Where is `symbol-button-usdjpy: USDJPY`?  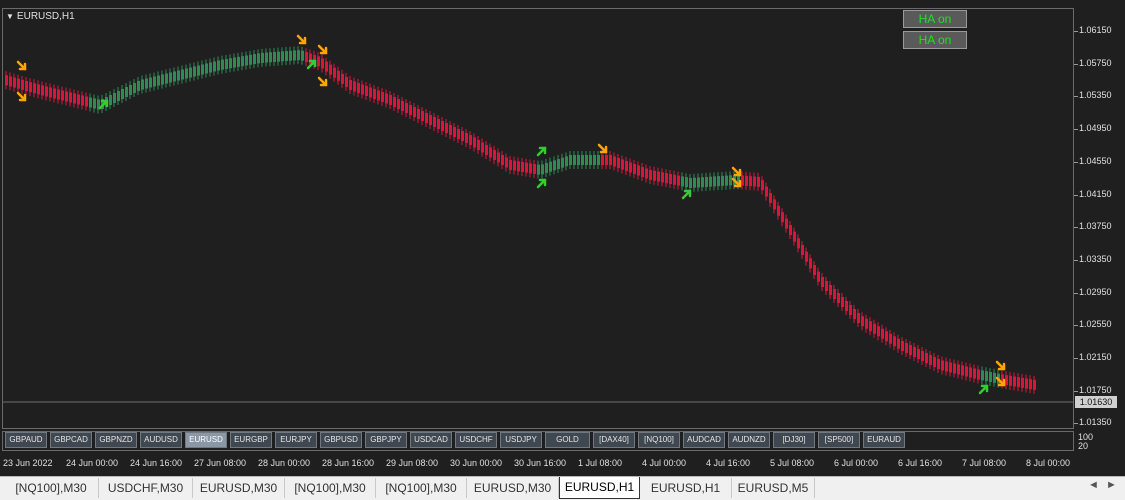
symbol-button-usdjpy: USDJPY is located at coordinates (521, 440).